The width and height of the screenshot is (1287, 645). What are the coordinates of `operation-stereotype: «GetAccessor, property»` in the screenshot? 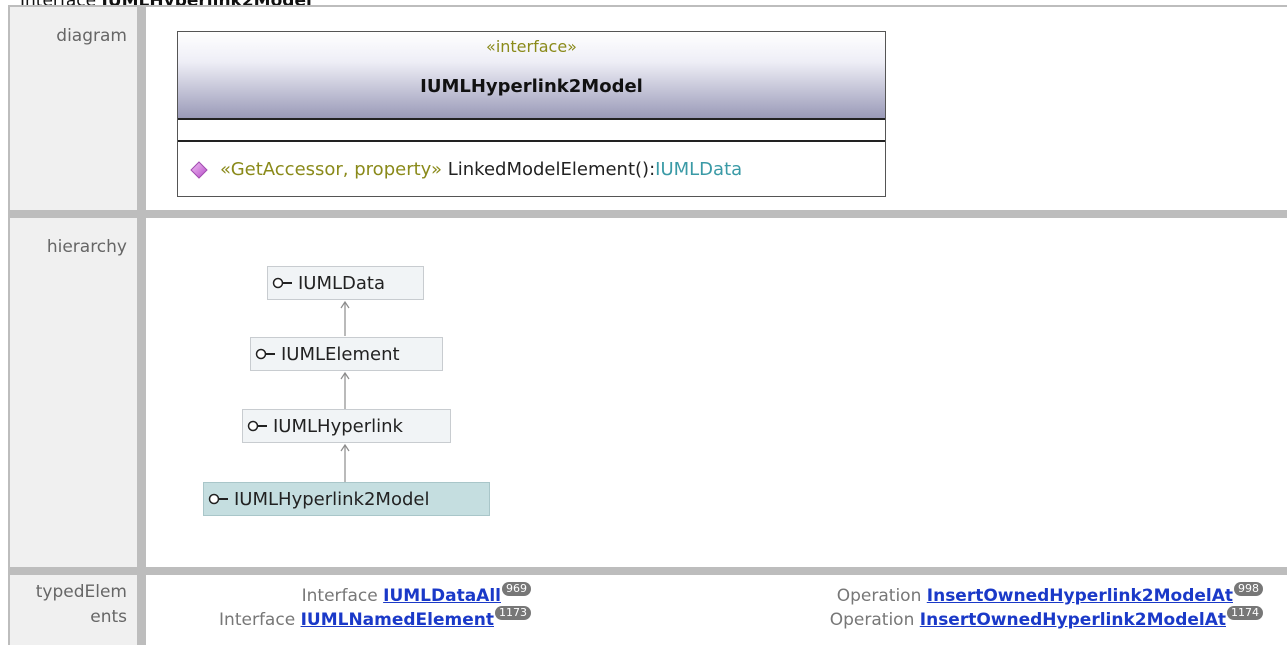 It's located at (331, 169).